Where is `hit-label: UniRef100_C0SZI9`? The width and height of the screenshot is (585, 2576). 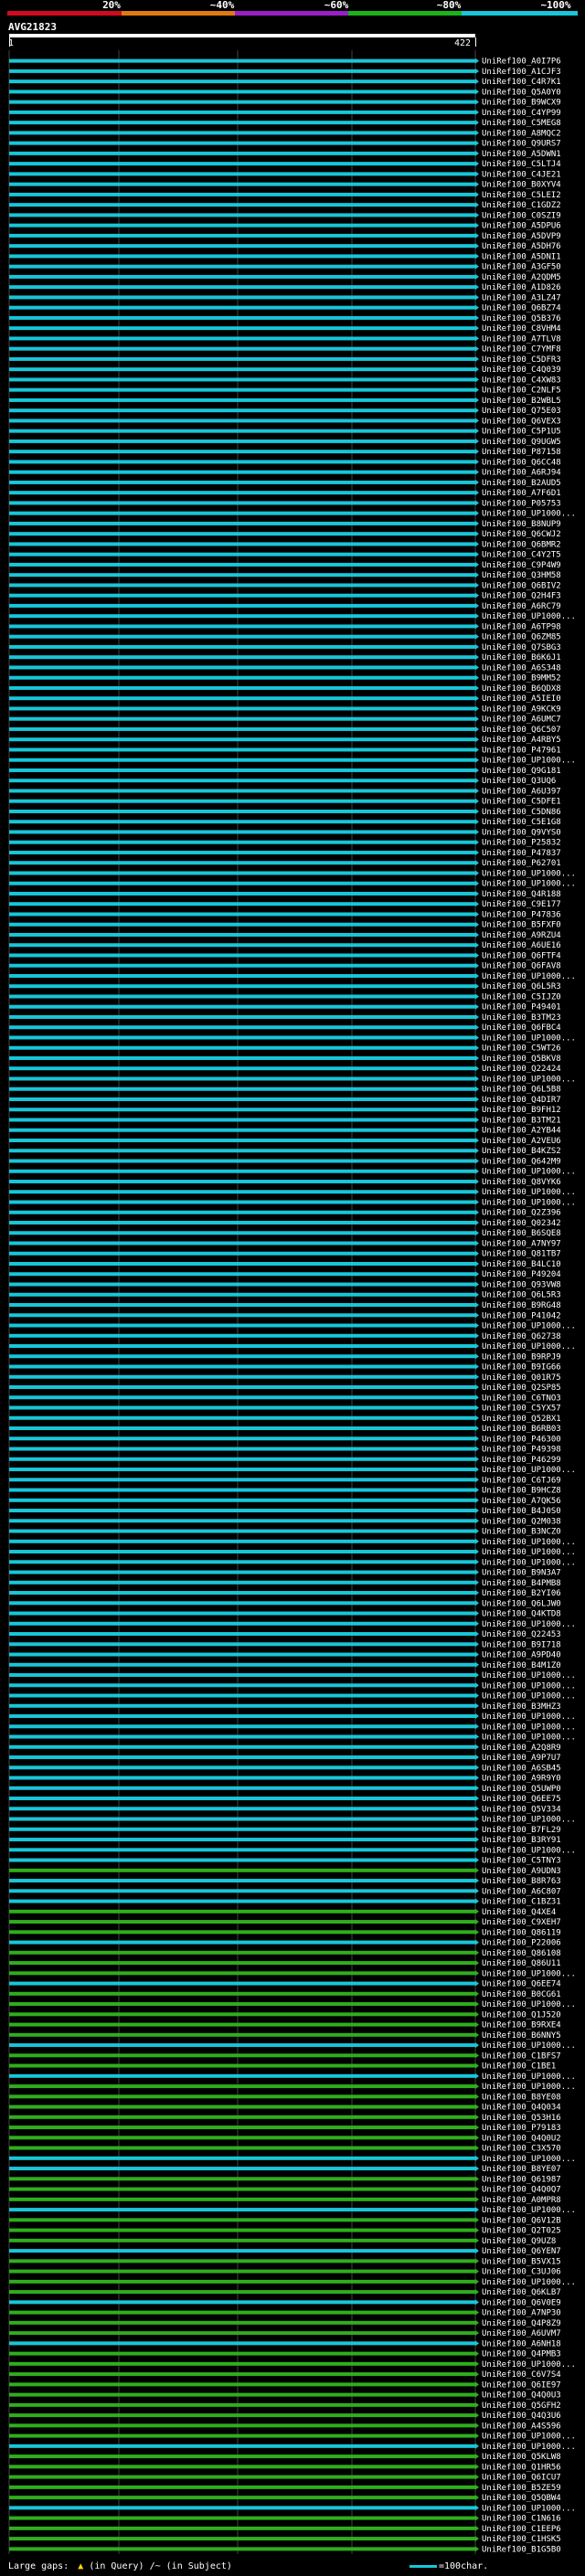 hit-label: UniRef100_C0SZI9 is located at coordinates (521, 215).